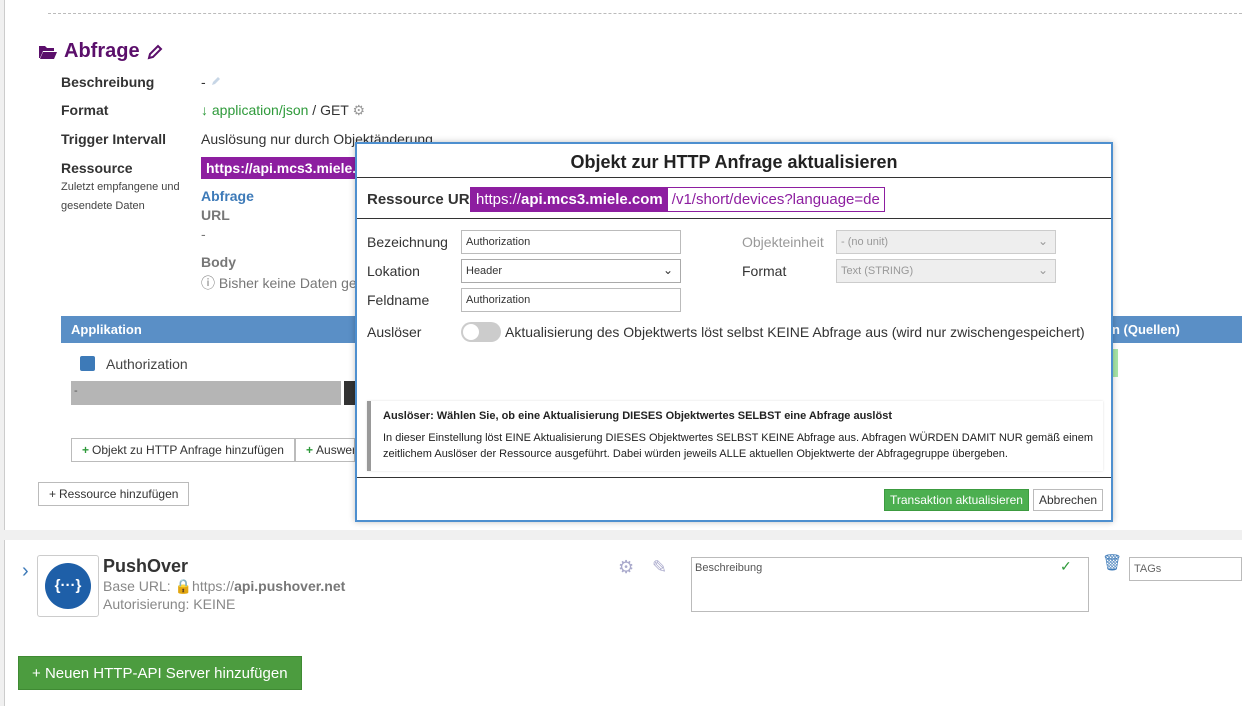  I want to click on bar-divider, so click(349, 393).